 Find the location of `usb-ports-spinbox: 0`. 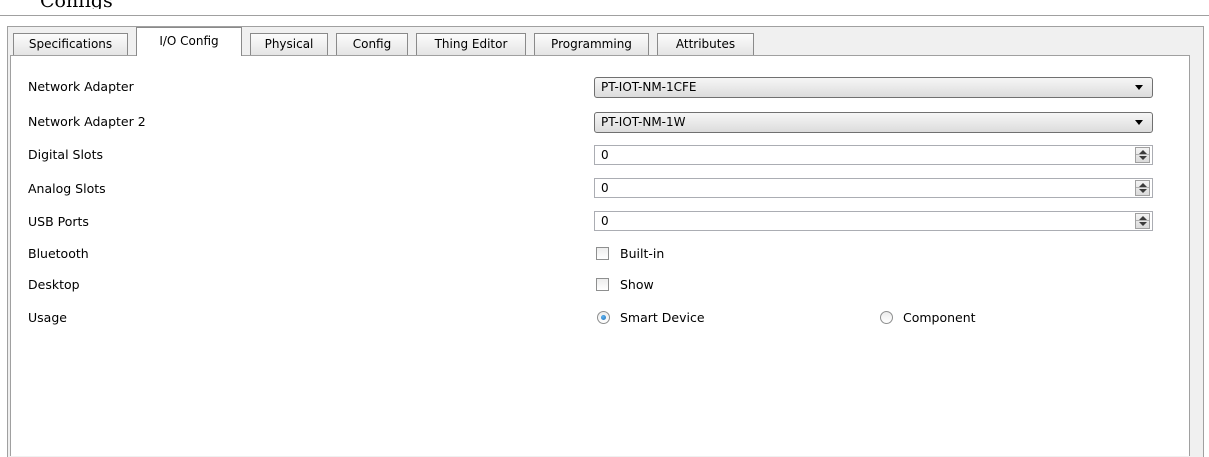

usb-ports-spinbox: 0 is located at coordinates (873, 221).